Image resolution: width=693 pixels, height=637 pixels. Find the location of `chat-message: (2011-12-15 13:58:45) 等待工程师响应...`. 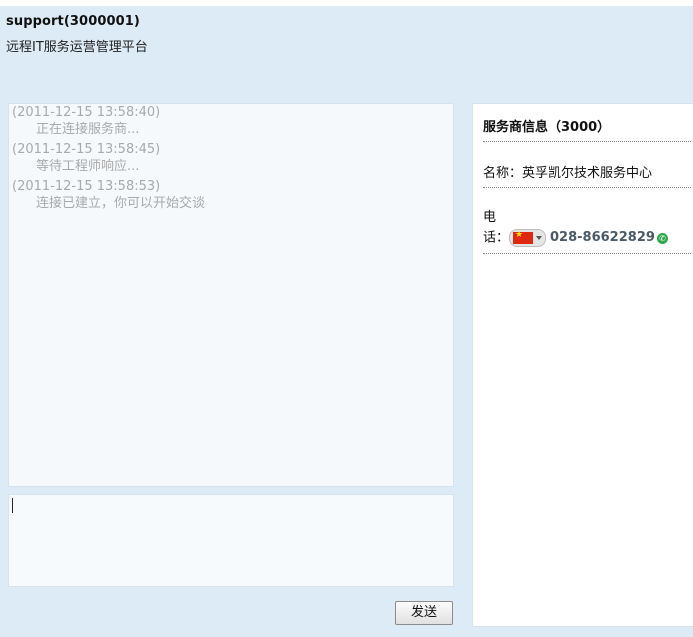

chat-message: (2011-12-15 13:58:45) 等待工程师响应... is located at coordinates (231, 158).